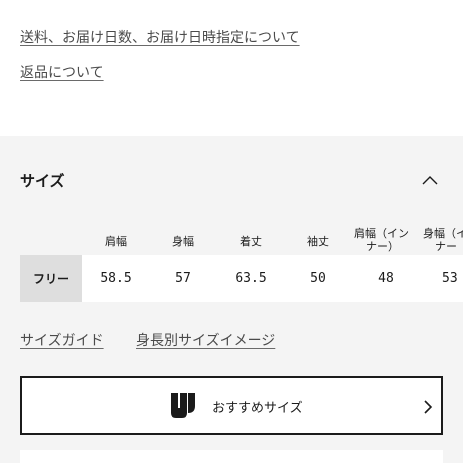  What do you see at coordinates (318, 278) in the screenshot?
I see `value-sleeve: 50` at bounding box center [318, 278].